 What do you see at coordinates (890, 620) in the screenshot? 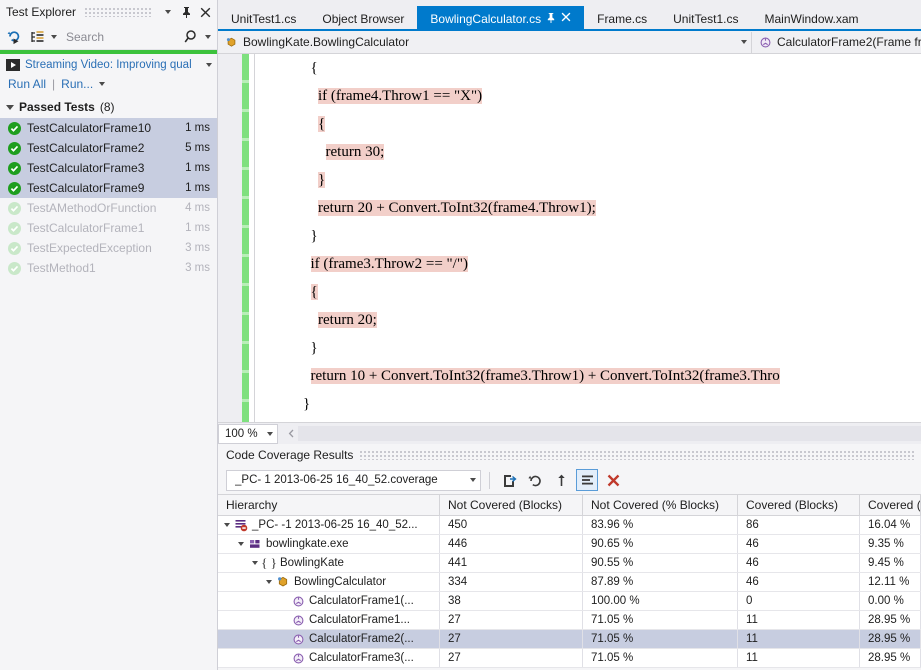
I see `covered-pct-cell: 28.95 %` at bounding box center [890, 620].